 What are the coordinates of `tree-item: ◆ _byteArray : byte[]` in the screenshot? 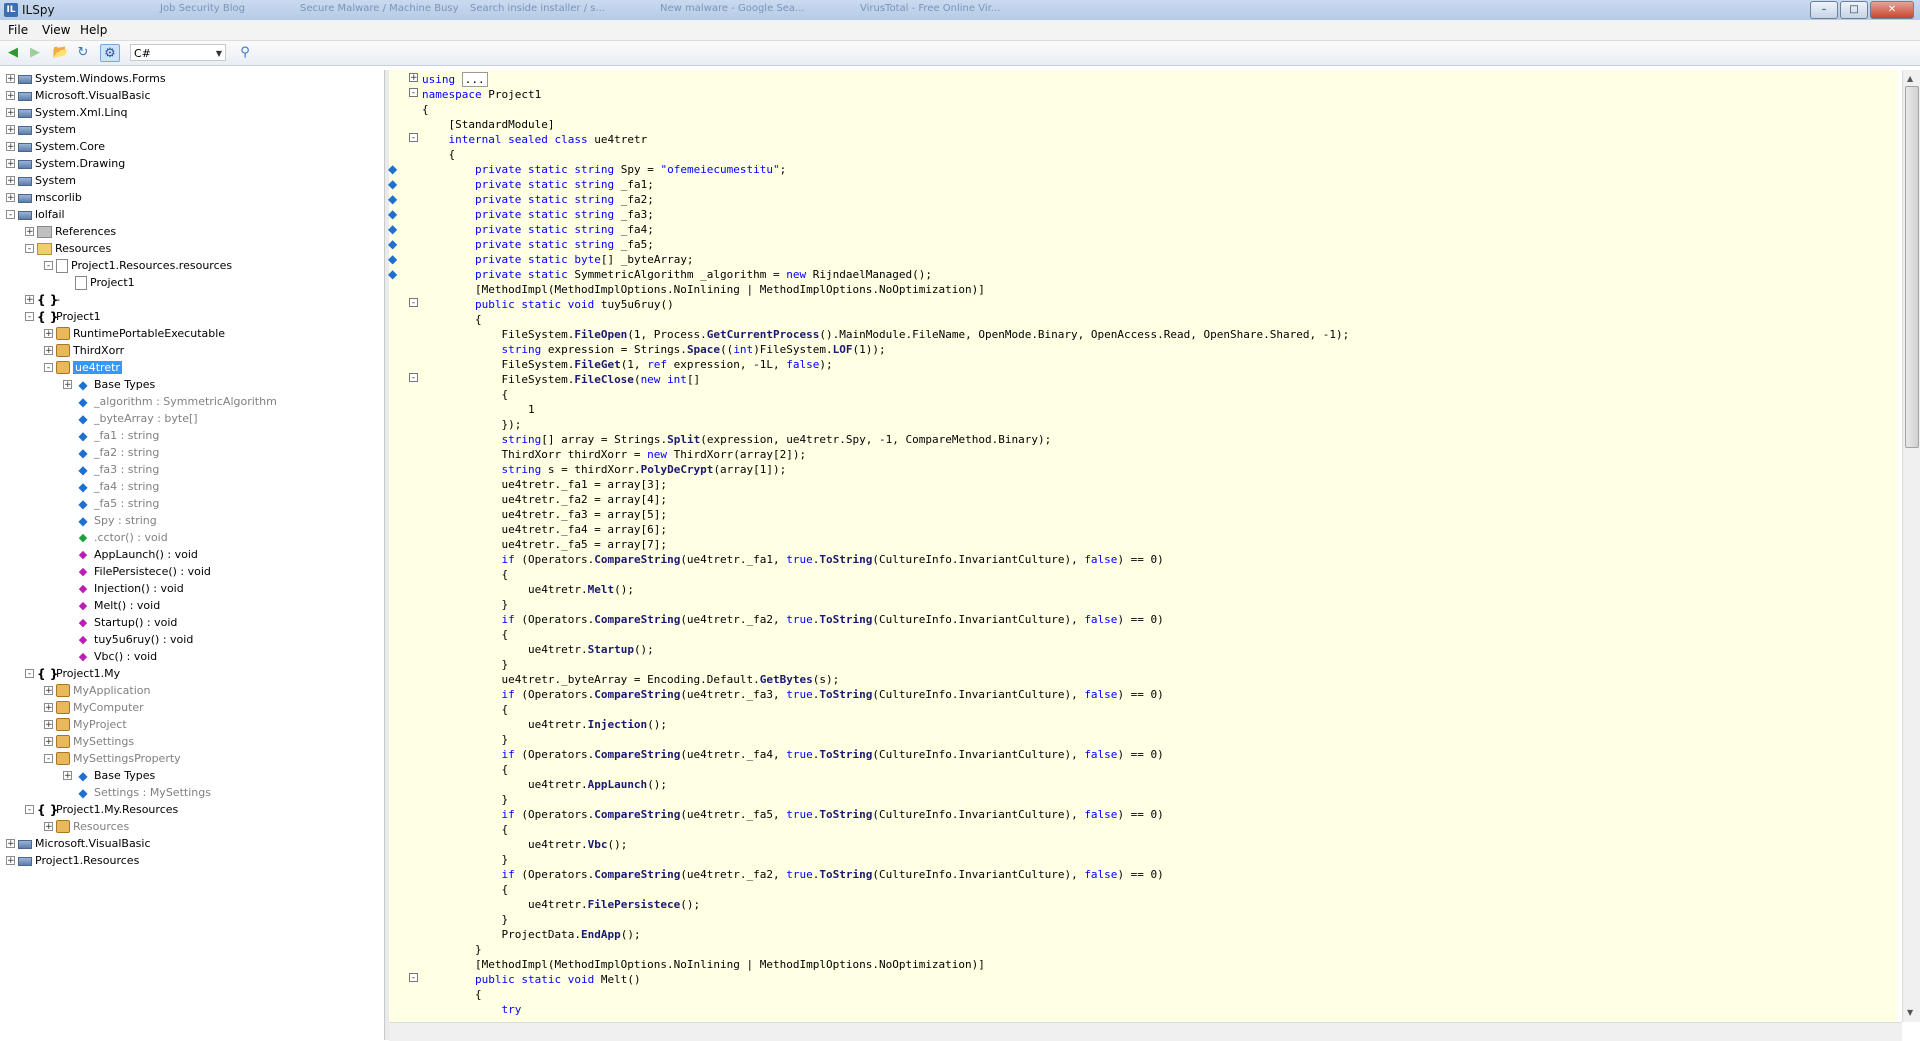 It's located at (130, 418).